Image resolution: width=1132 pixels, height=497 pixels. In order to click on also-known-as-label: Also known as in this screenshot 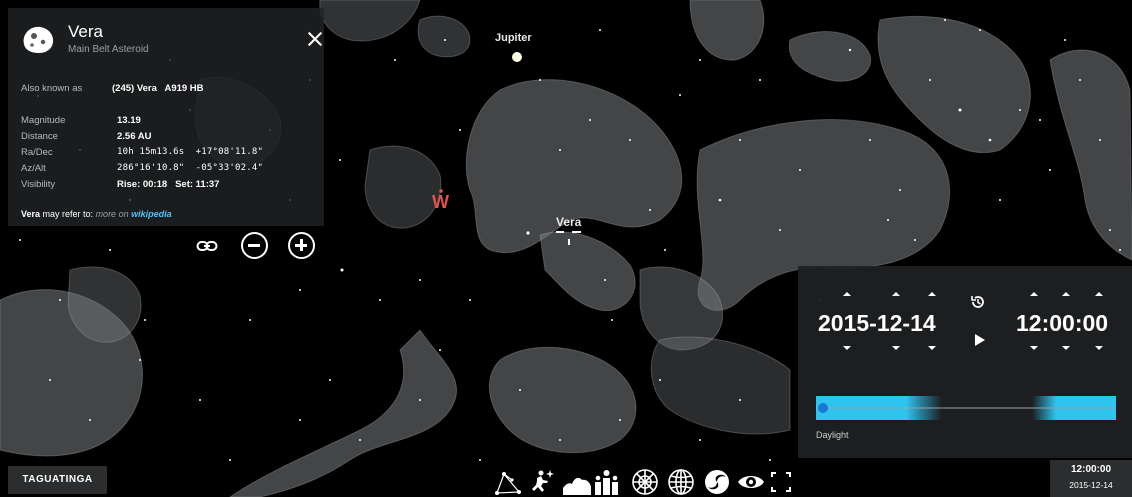, I will do `click(52, 88)`.